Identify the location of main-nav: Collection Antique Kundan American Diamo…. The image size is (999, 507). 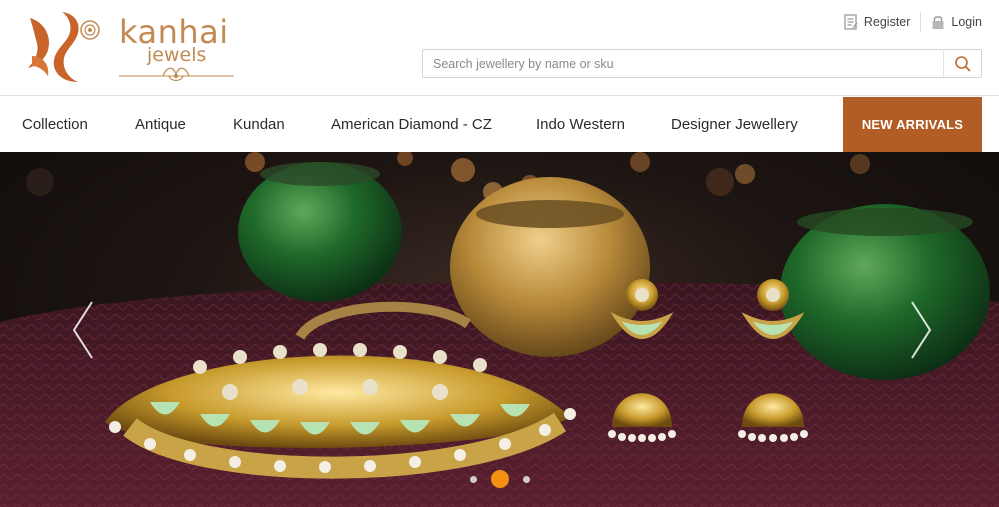
(499, 124).